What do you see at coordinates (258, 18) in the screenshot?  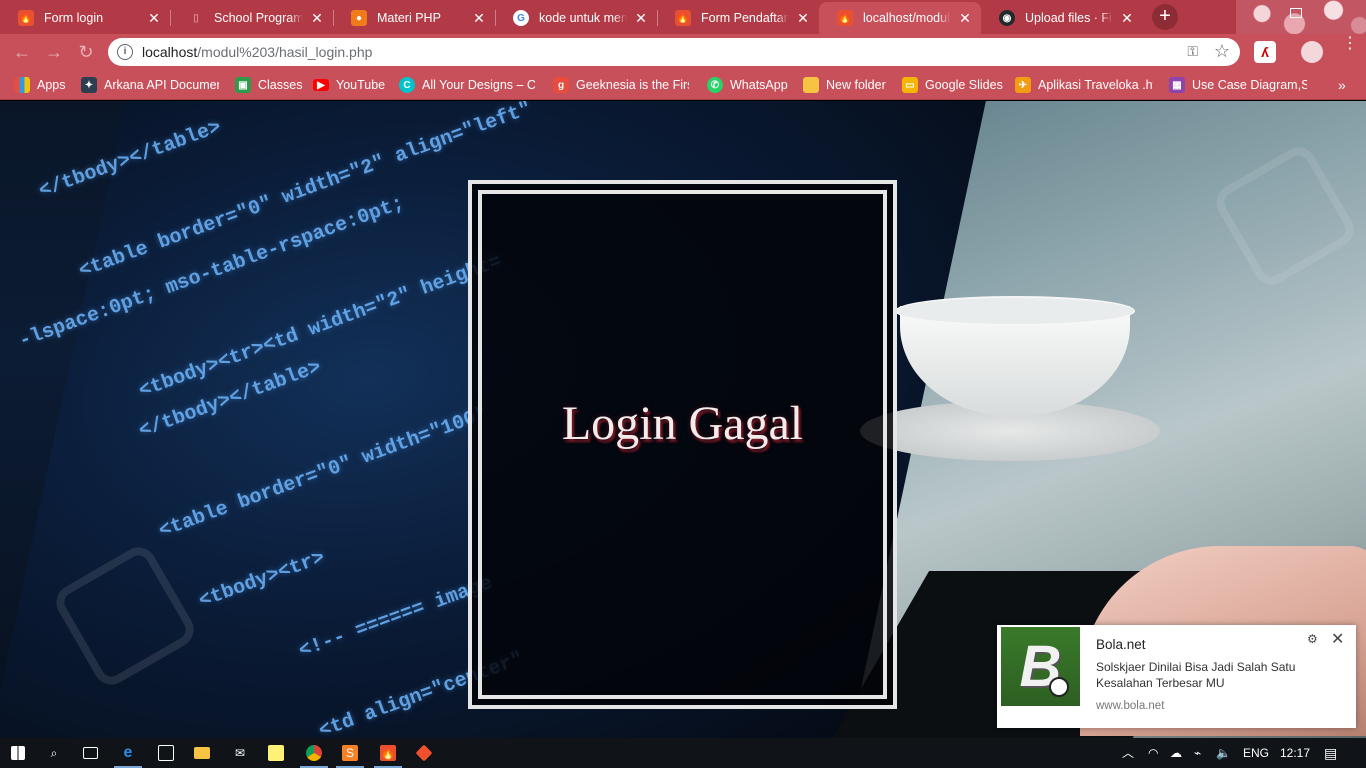 I see `tab-title: School Programming` at bounding box center [258, 18].